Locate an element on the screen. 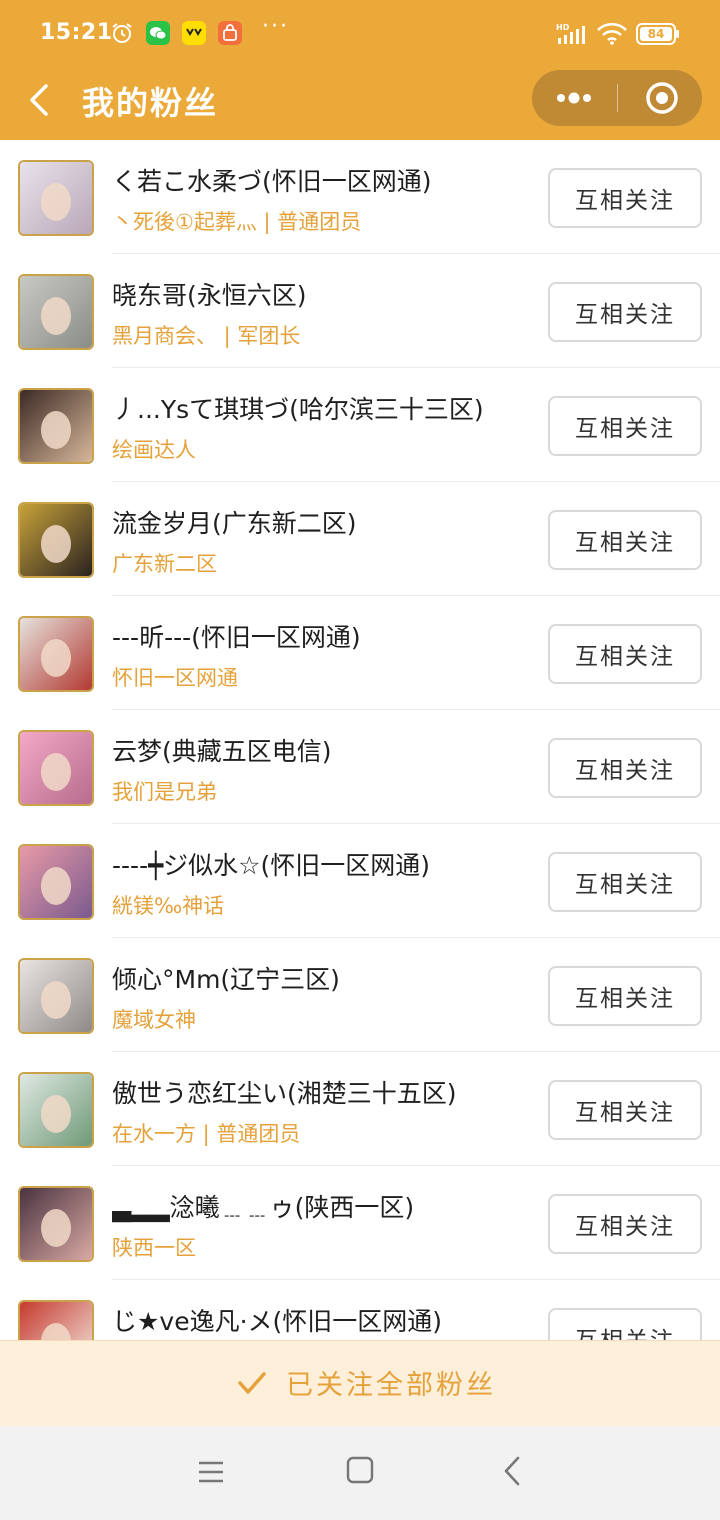 Image resolution: width=720 pixels, height=1520 pixels. follower-guild: 黑月商会、 | 军团长 is located at coordinates (206, 336).